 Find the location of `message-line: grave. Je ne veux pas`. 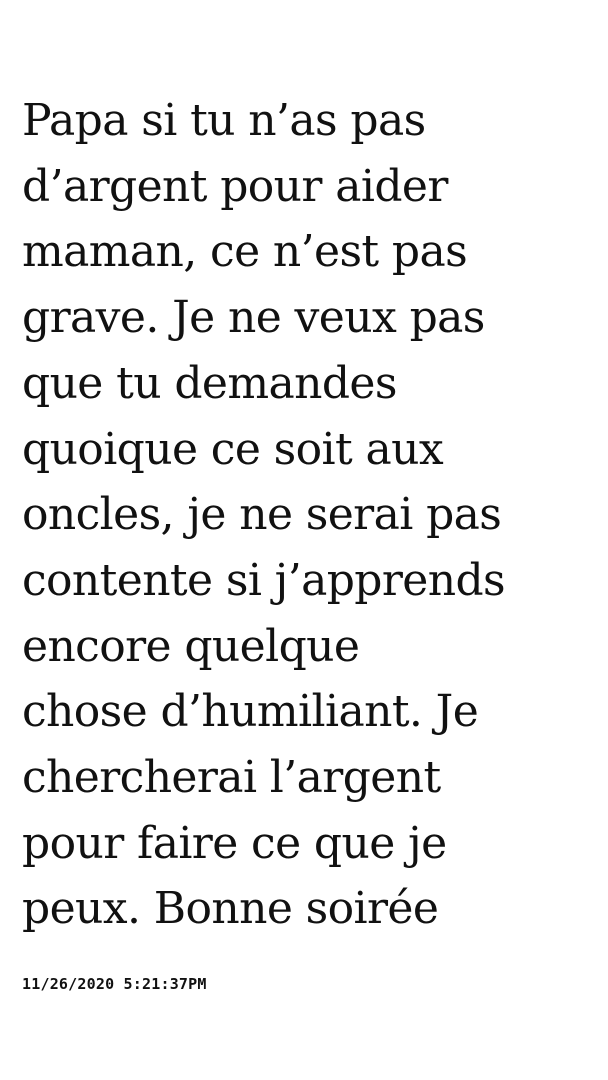

message-line: grave. Je ne veux pas is located at coordinates (253, 318).